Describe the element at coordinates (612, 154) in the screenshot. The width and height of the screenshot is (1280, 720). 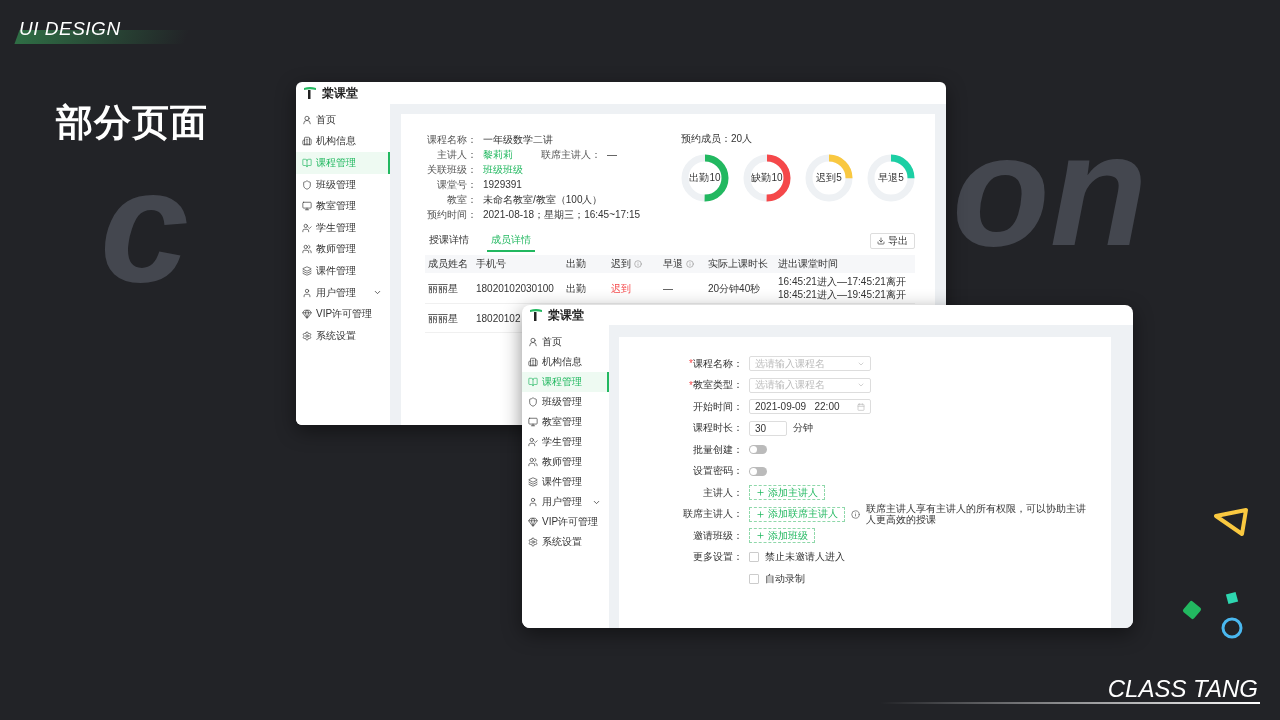
I see `field-value: —` at that location.